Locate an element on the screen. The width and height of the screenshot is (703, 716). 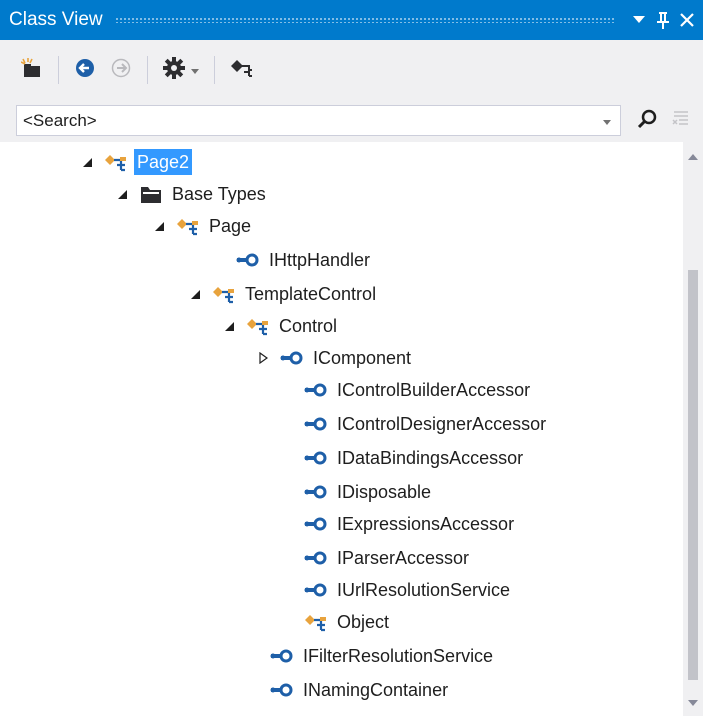
magnifier-icon is located at coordinates (647, 121).